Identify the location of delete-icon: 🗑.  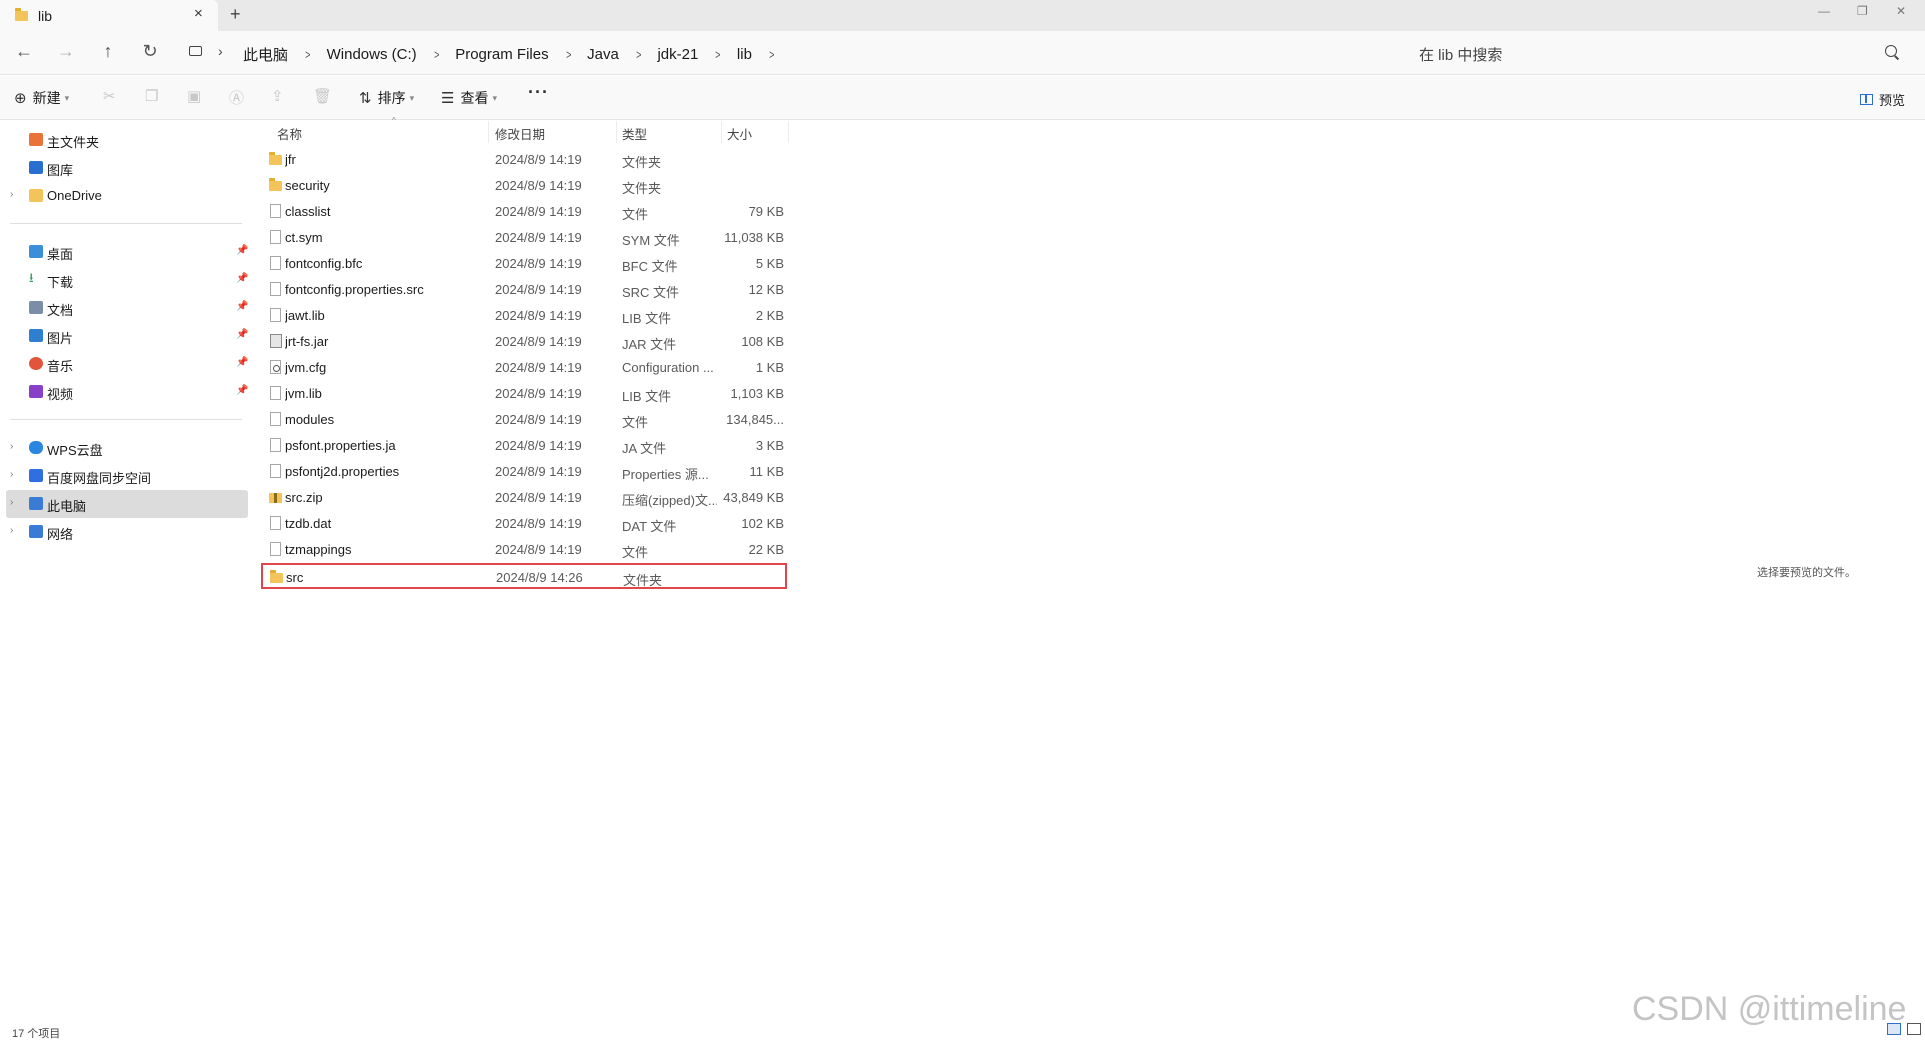
(322, 96).